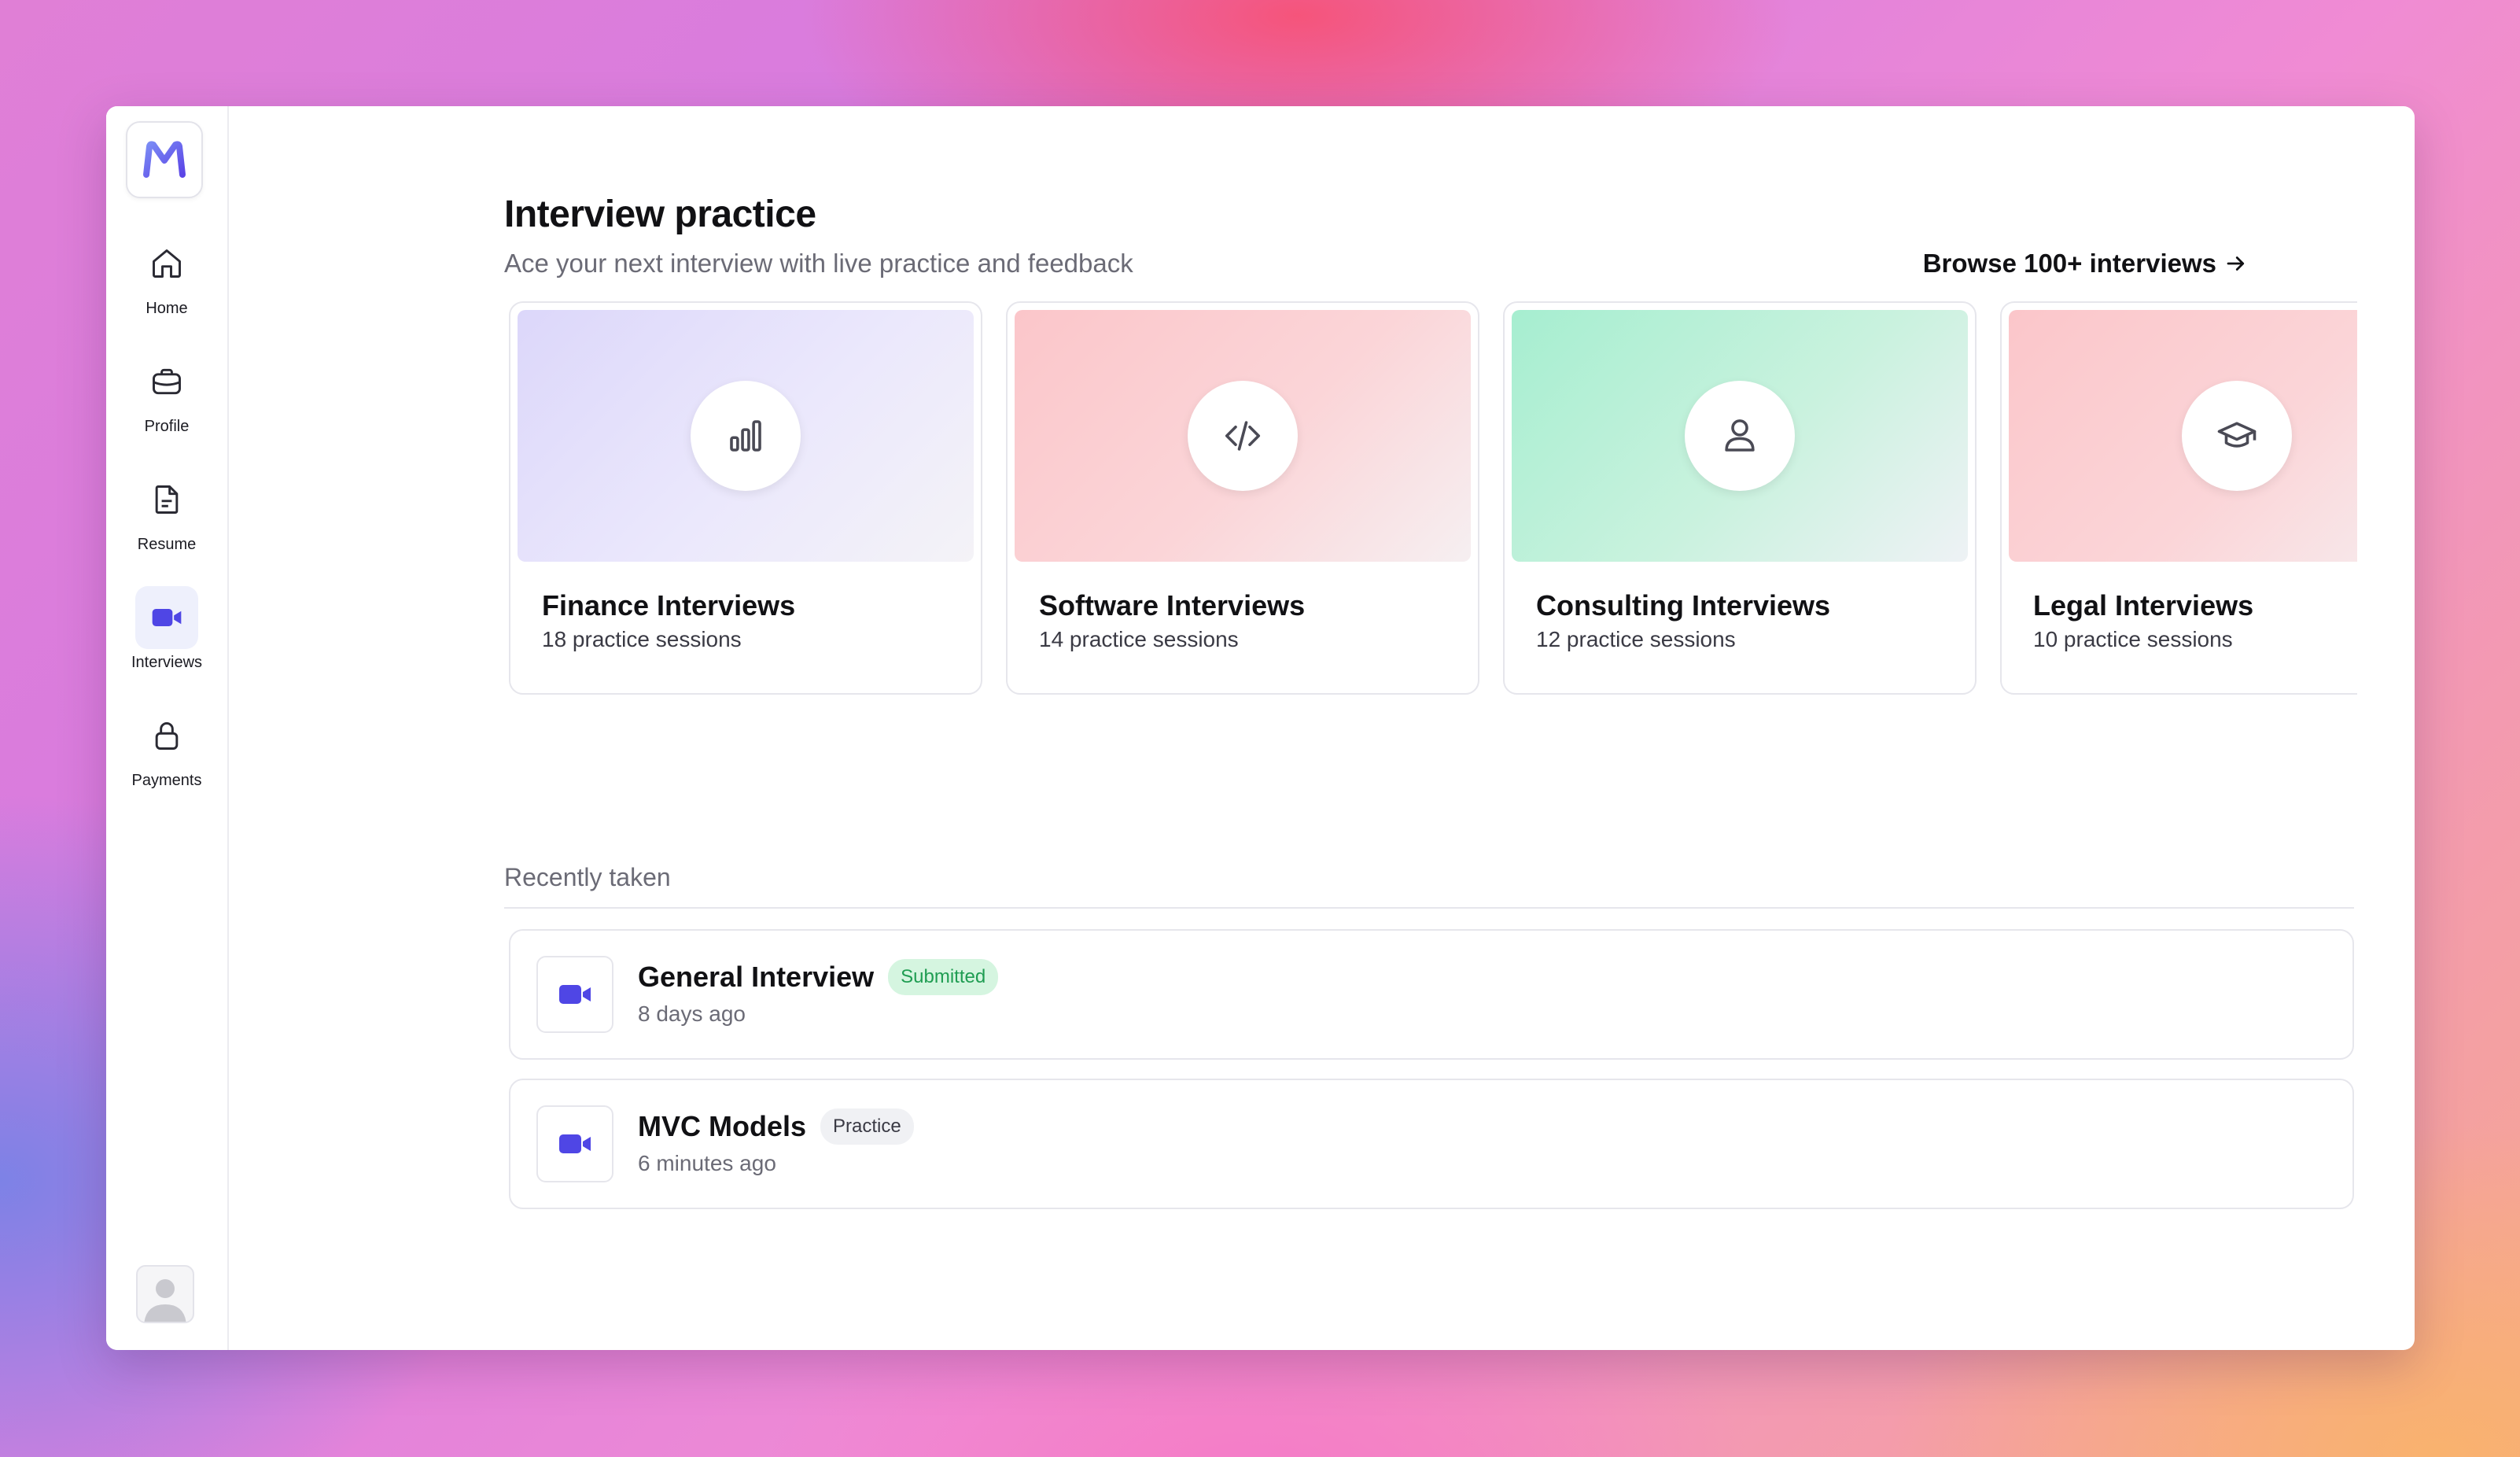  Describe the element at coordinates (660, 214) in the screenshot. I see `page-title: Interview practice` at that location.